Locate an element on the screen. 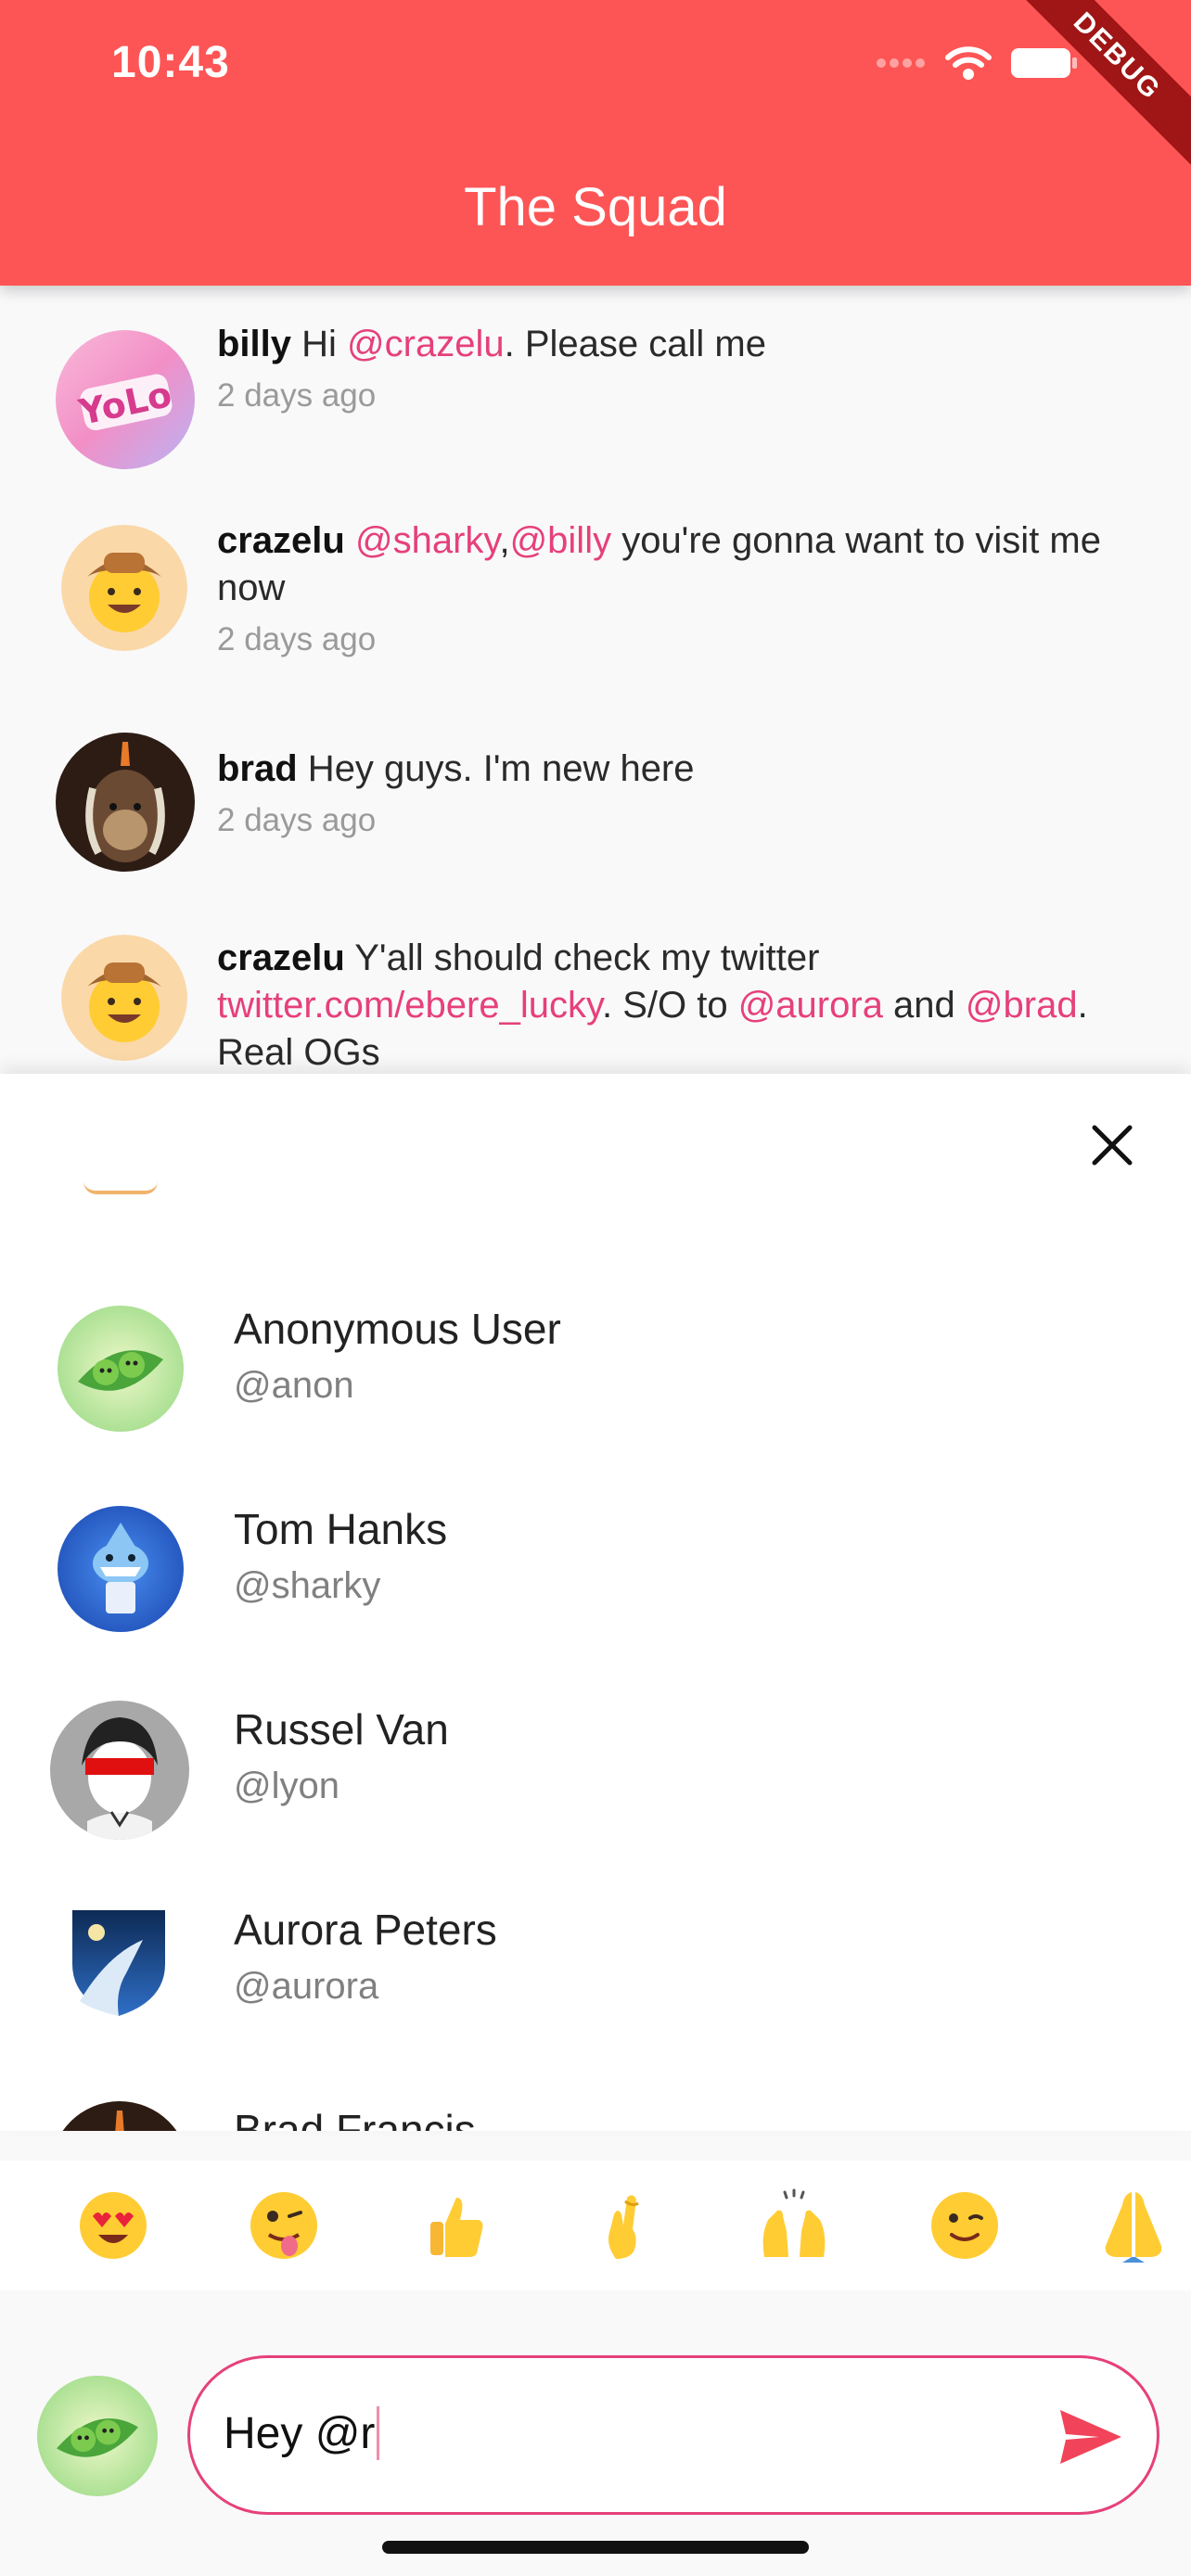 The height and width of the screenshot is (2576, 1191). partial-avatar is located at coordinates (121, 1187).